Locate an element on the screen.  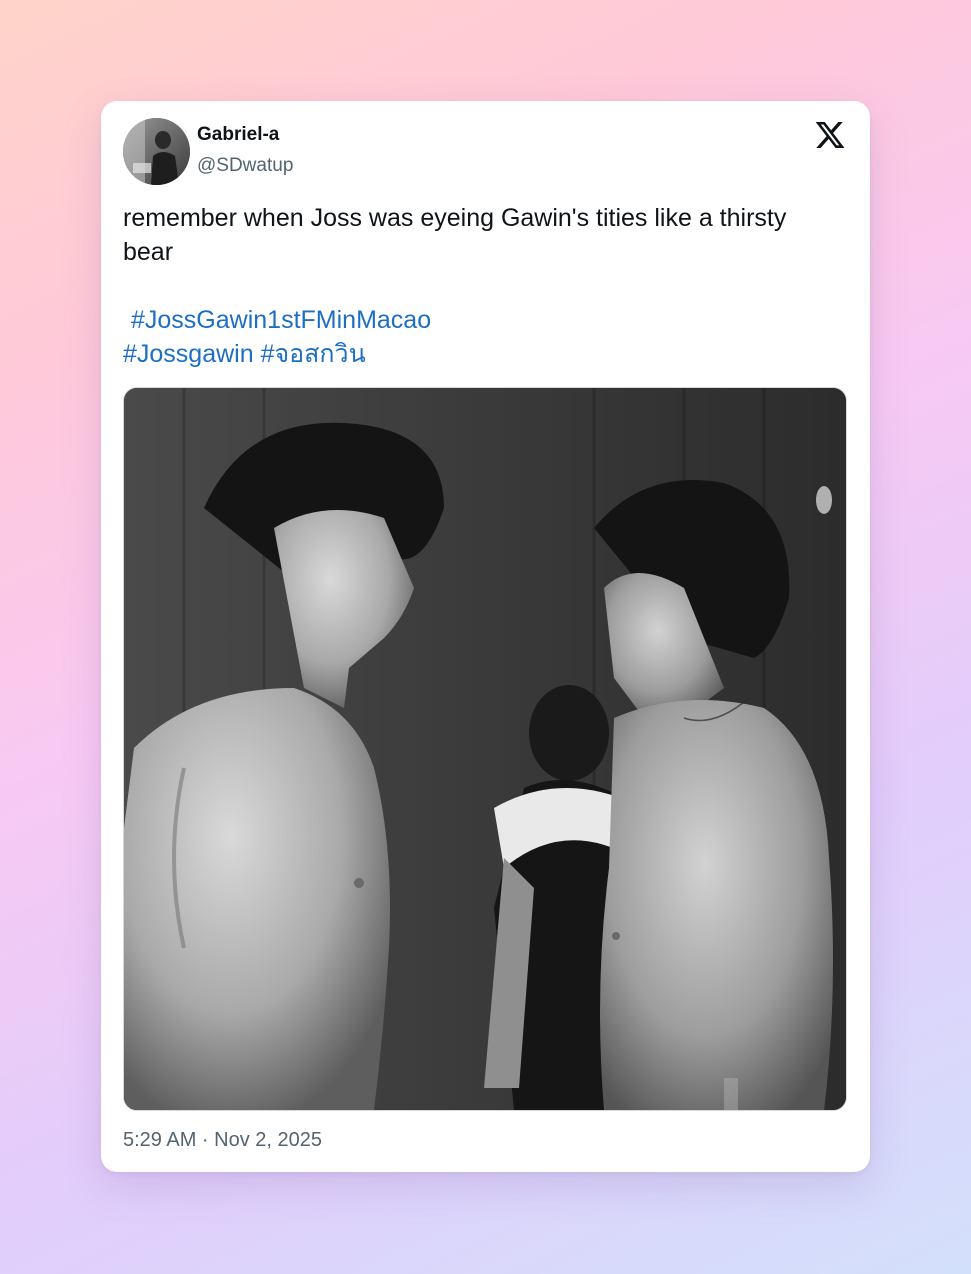
display-name: Gabriel-a is located at coordinates (238, 135).